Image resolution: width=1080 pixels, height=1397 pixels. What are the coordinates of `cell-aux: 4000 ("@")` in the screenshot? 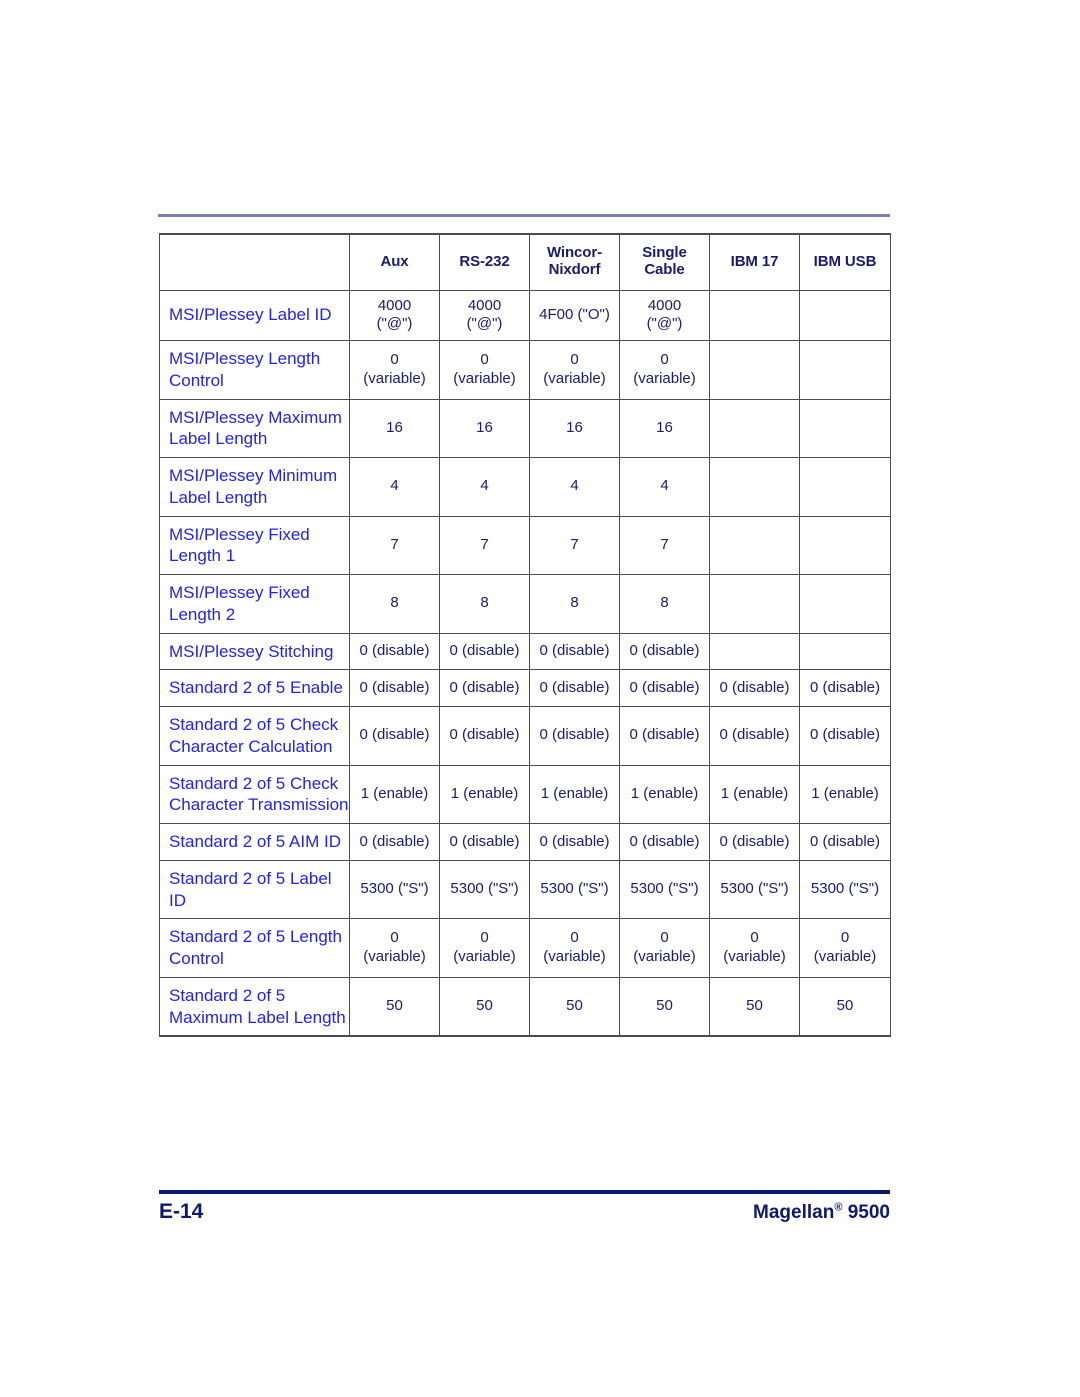 It's located at (394, 315).